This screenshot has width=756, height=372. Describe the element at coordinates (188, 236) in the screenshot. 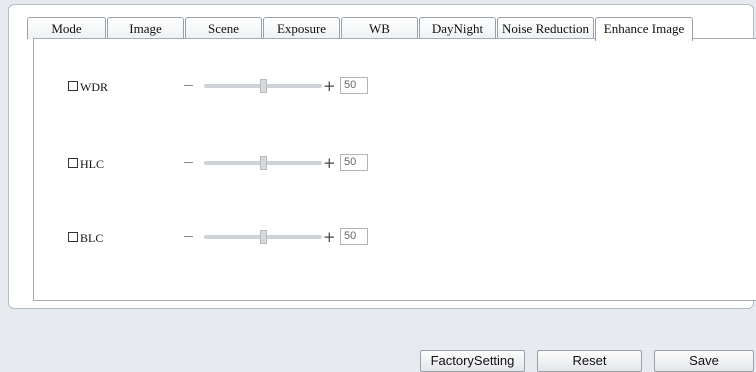

I see `blc-minus-icon` at that location.